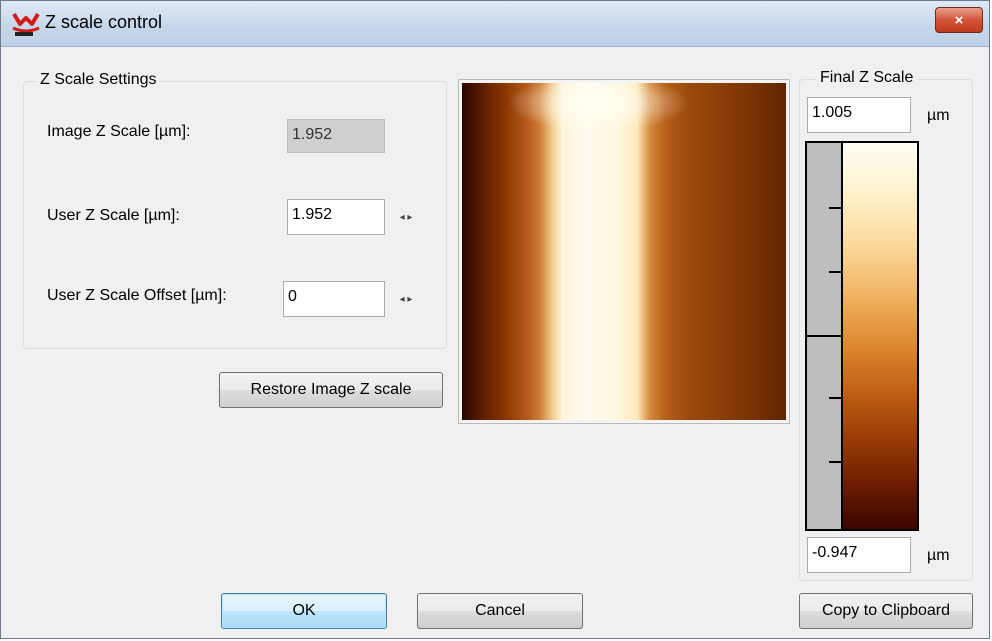 The height and width of the screenshot is (641, 992). Describe the element at coordinates (938, 115) in the screenshot. I see `final-z-max-unit: µm` at that location.